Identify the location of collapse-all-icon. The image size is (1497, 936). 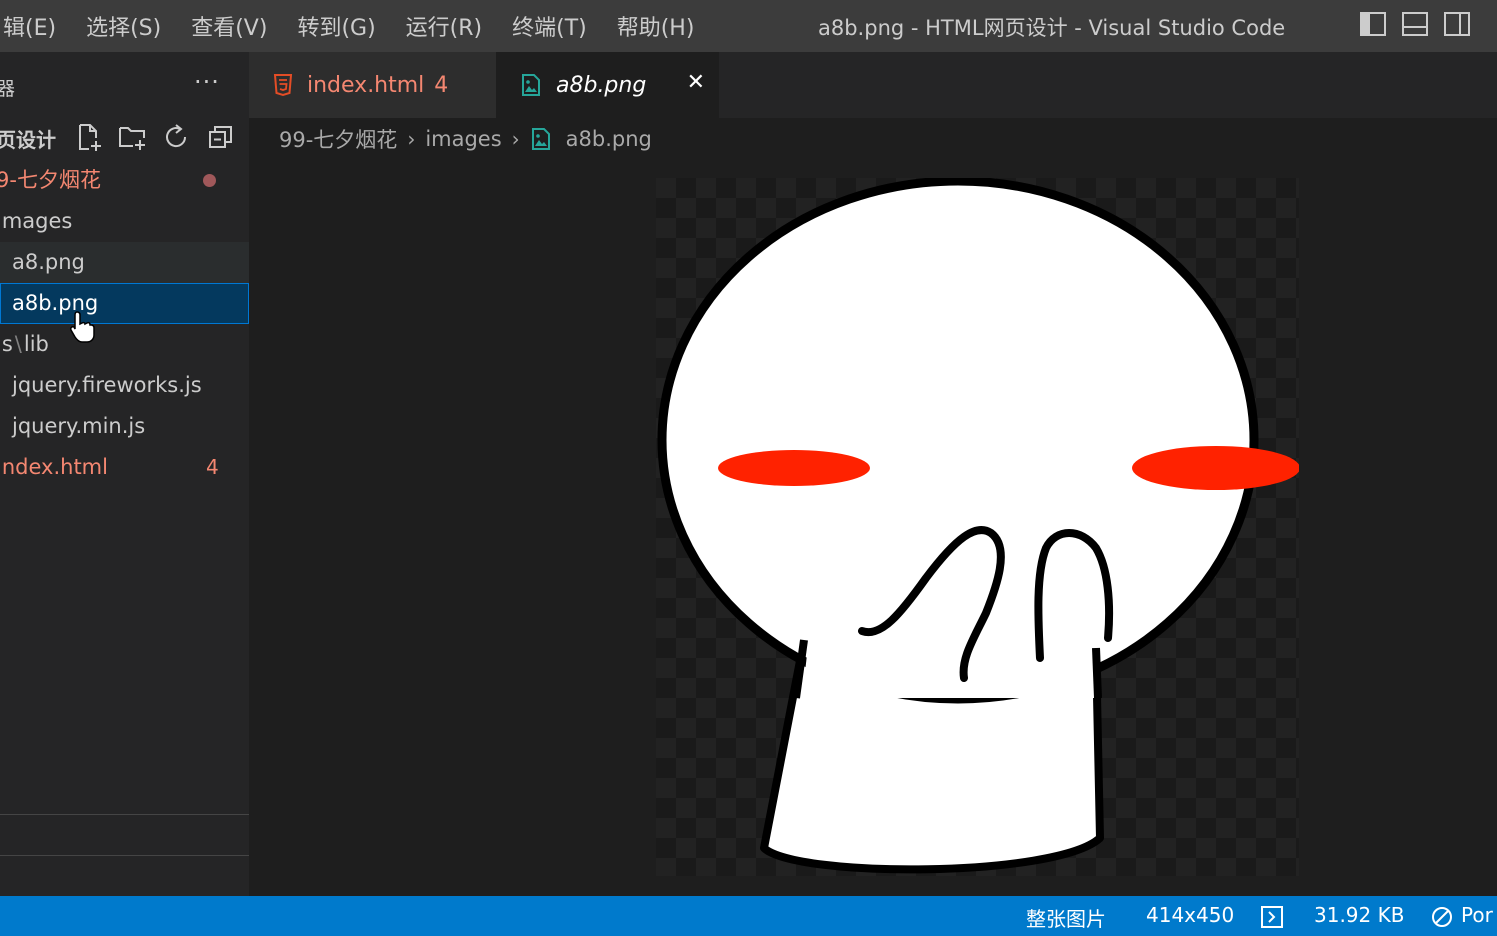
(221, 137).